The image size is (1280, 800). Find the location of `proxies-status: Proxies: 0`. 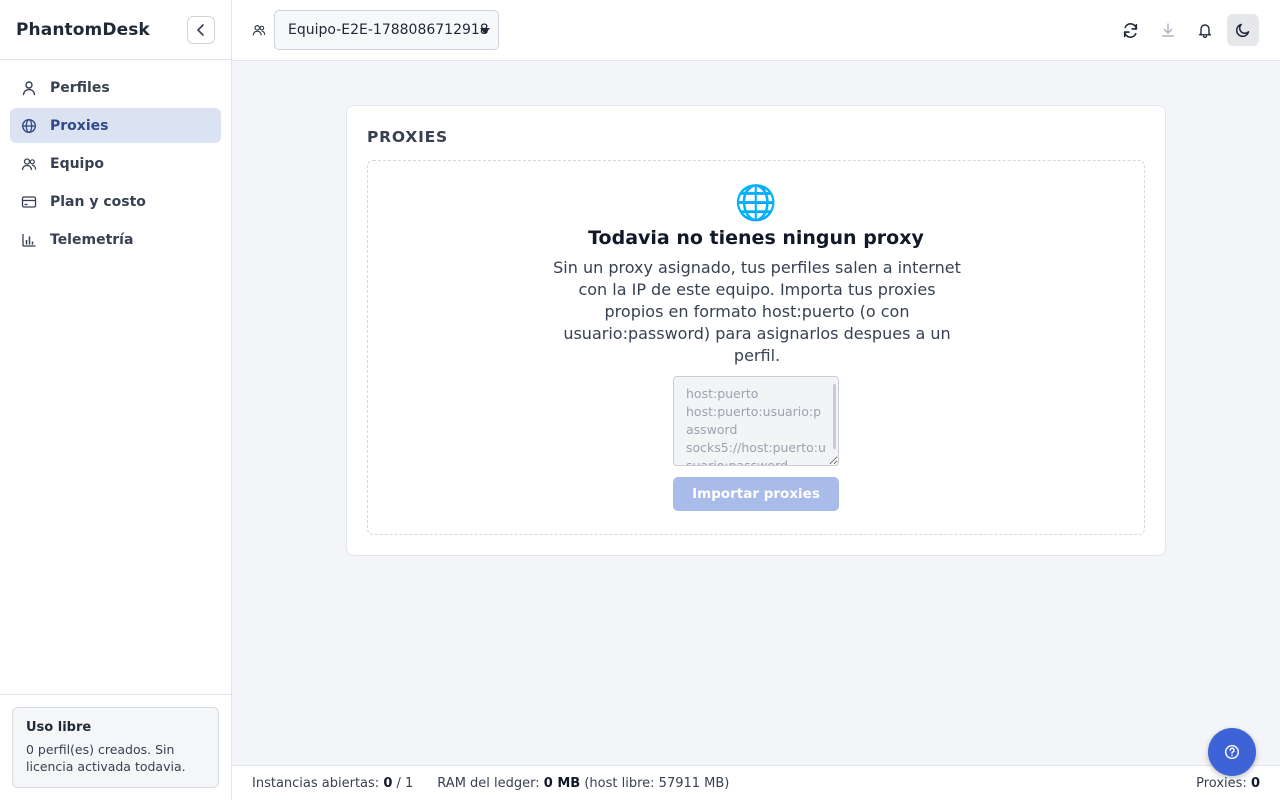

proxies-status: Proxies: 0 is located at coordinates (1228, 783).